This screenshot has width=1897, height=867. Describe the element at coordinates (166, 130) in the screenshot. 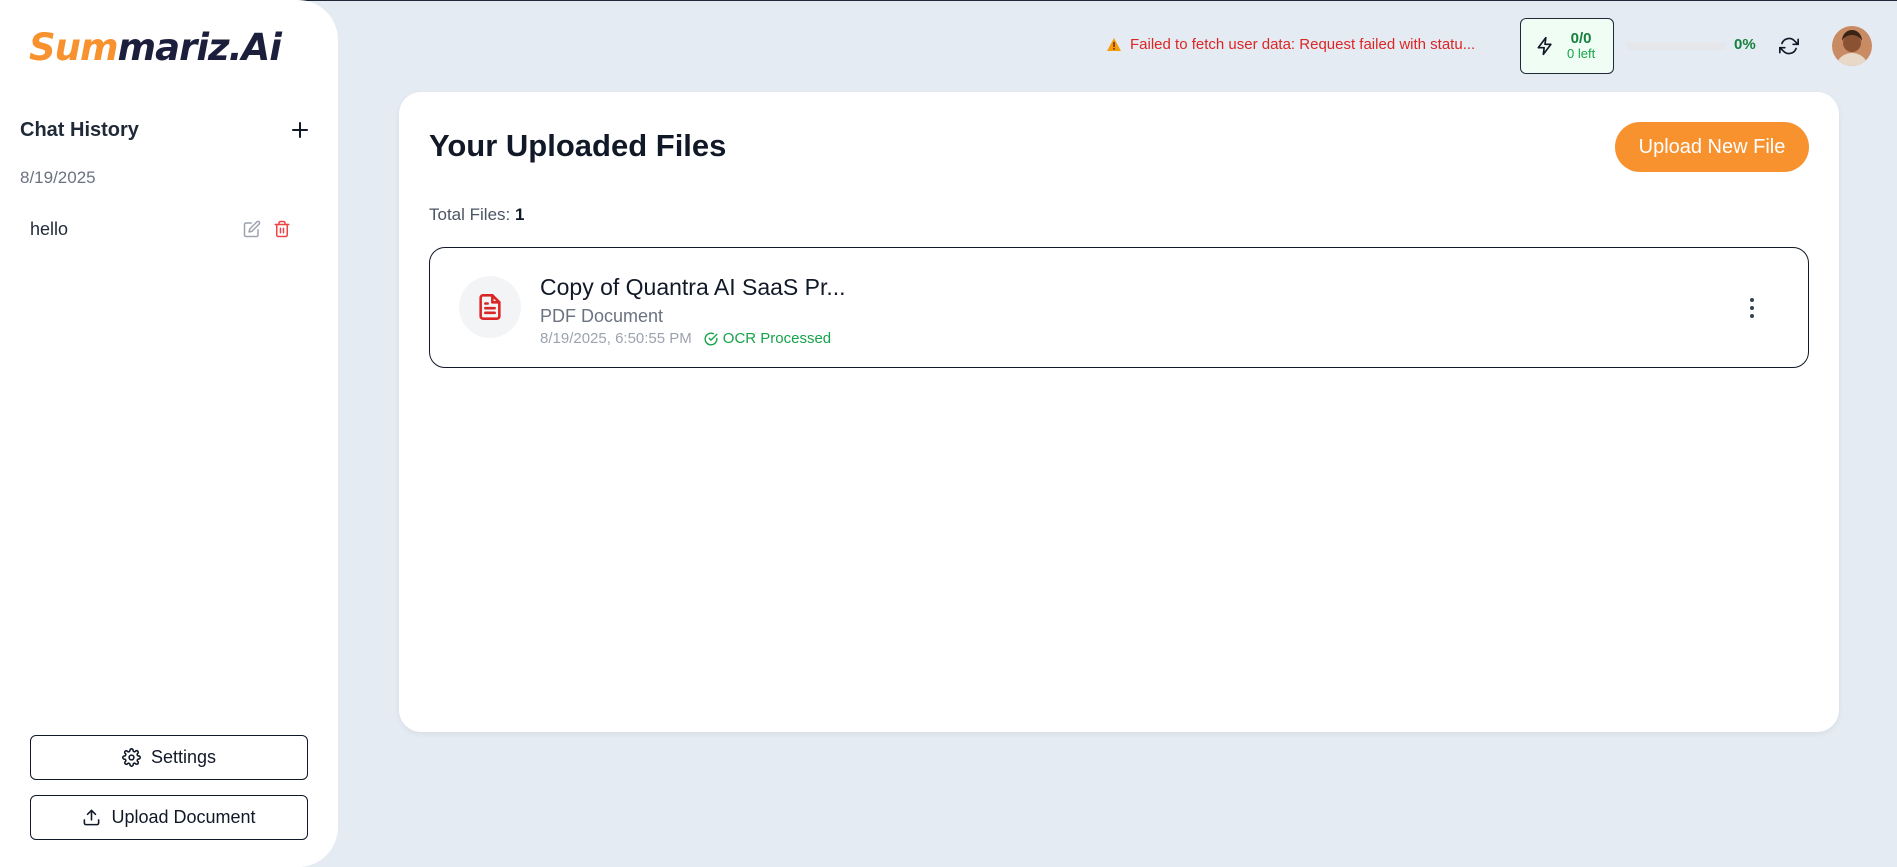

I see `chat-history-header: Chat History` at that location.